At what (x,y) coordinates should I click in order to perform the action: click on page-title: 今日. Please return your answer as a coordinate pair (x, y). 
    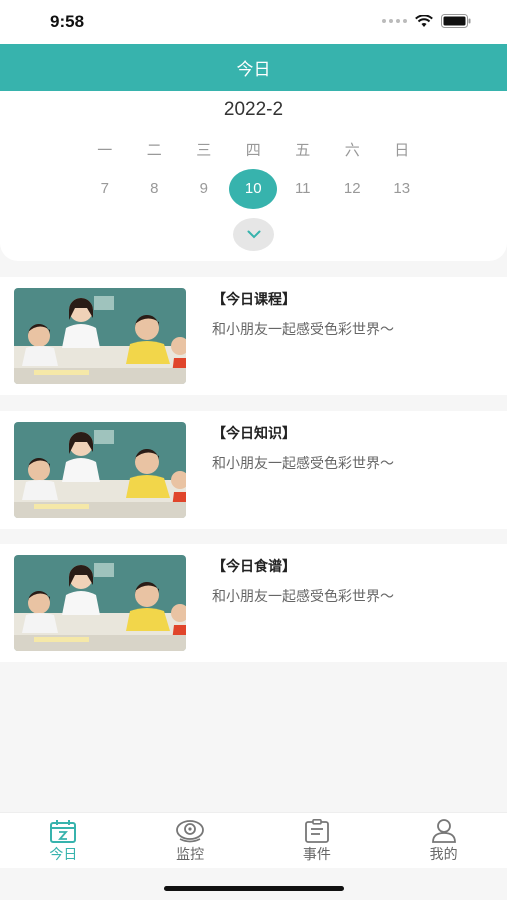
    Looking at the image, I should click on (253, 70).